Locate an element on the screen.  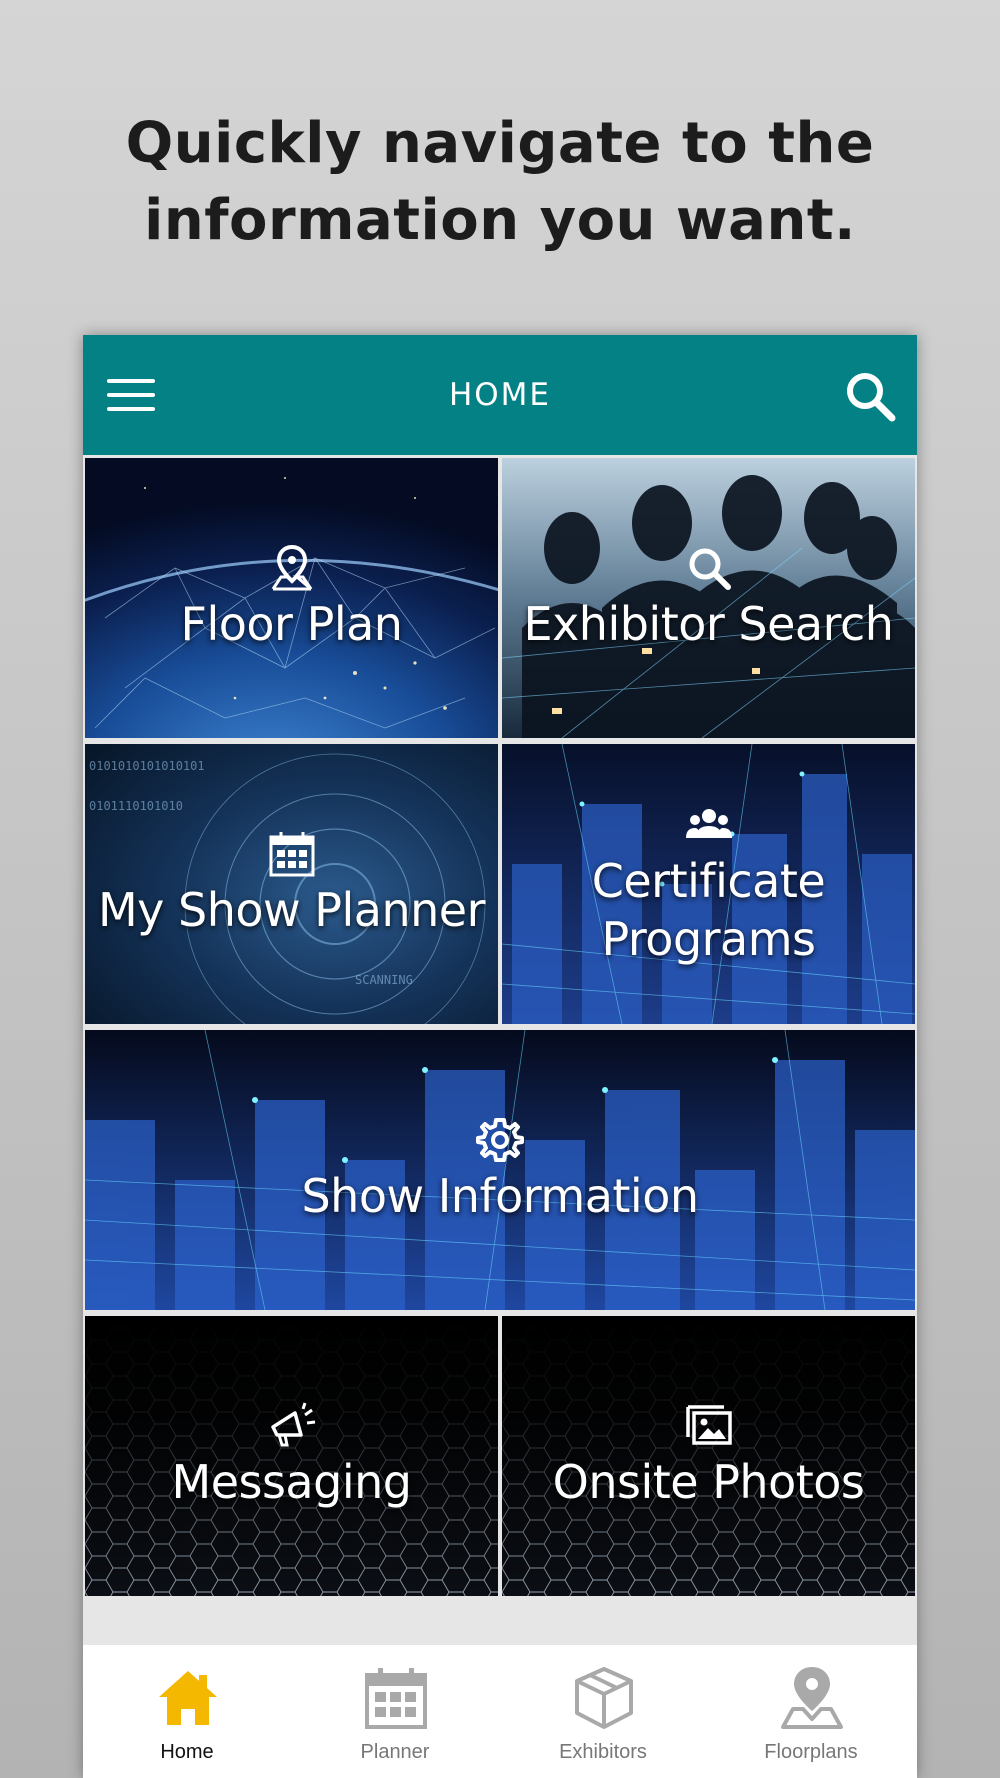
tab-label: Floorplans is located at coordinates (811, 1752).